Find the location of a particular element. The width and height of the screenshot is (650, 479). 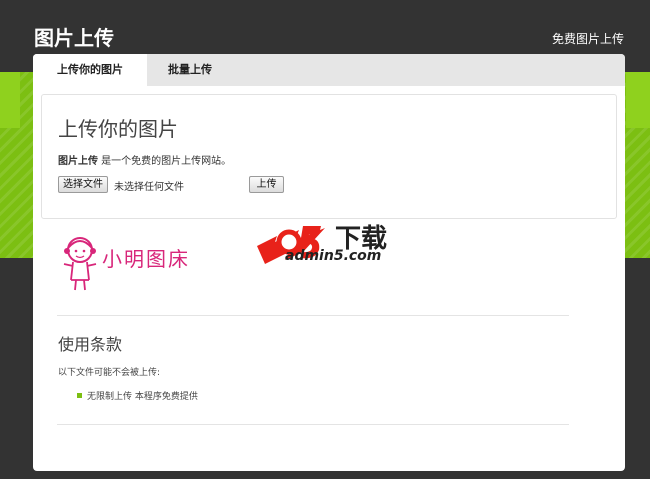

divider-lower is located at coordinates (313, 424).